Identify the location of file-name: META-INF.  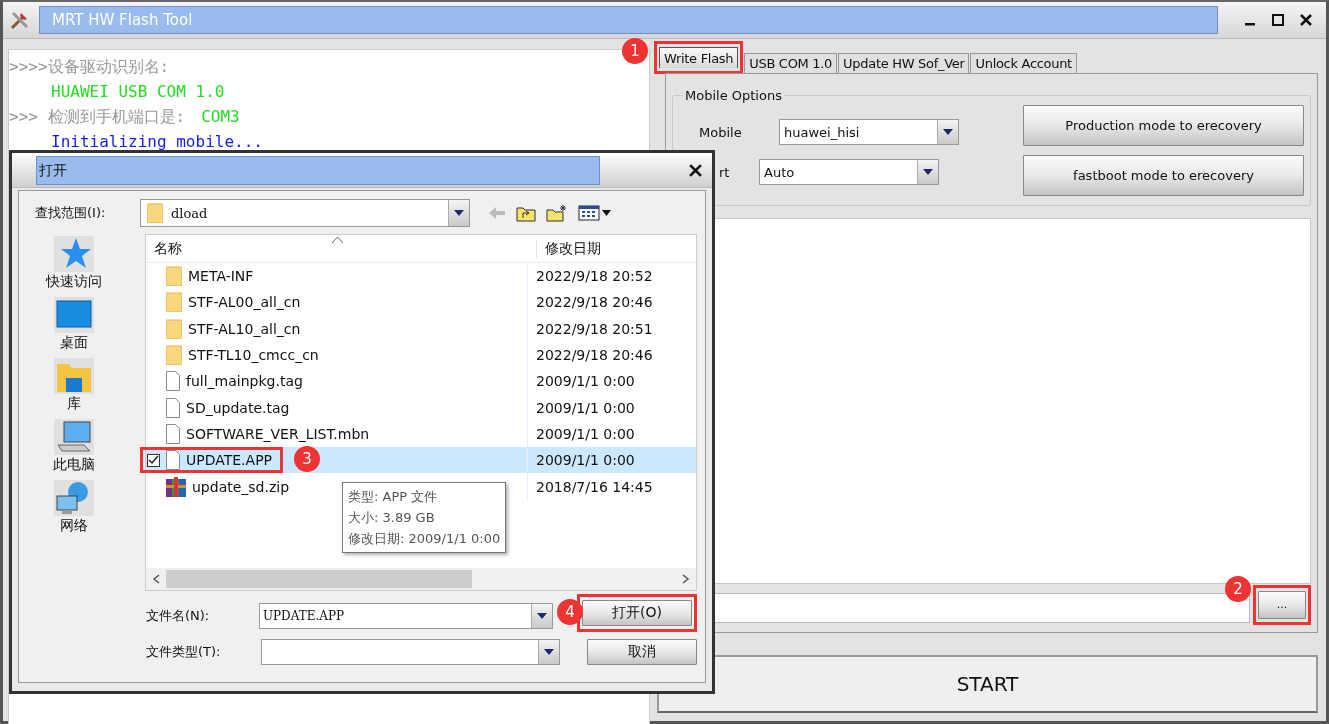
(221, 276).